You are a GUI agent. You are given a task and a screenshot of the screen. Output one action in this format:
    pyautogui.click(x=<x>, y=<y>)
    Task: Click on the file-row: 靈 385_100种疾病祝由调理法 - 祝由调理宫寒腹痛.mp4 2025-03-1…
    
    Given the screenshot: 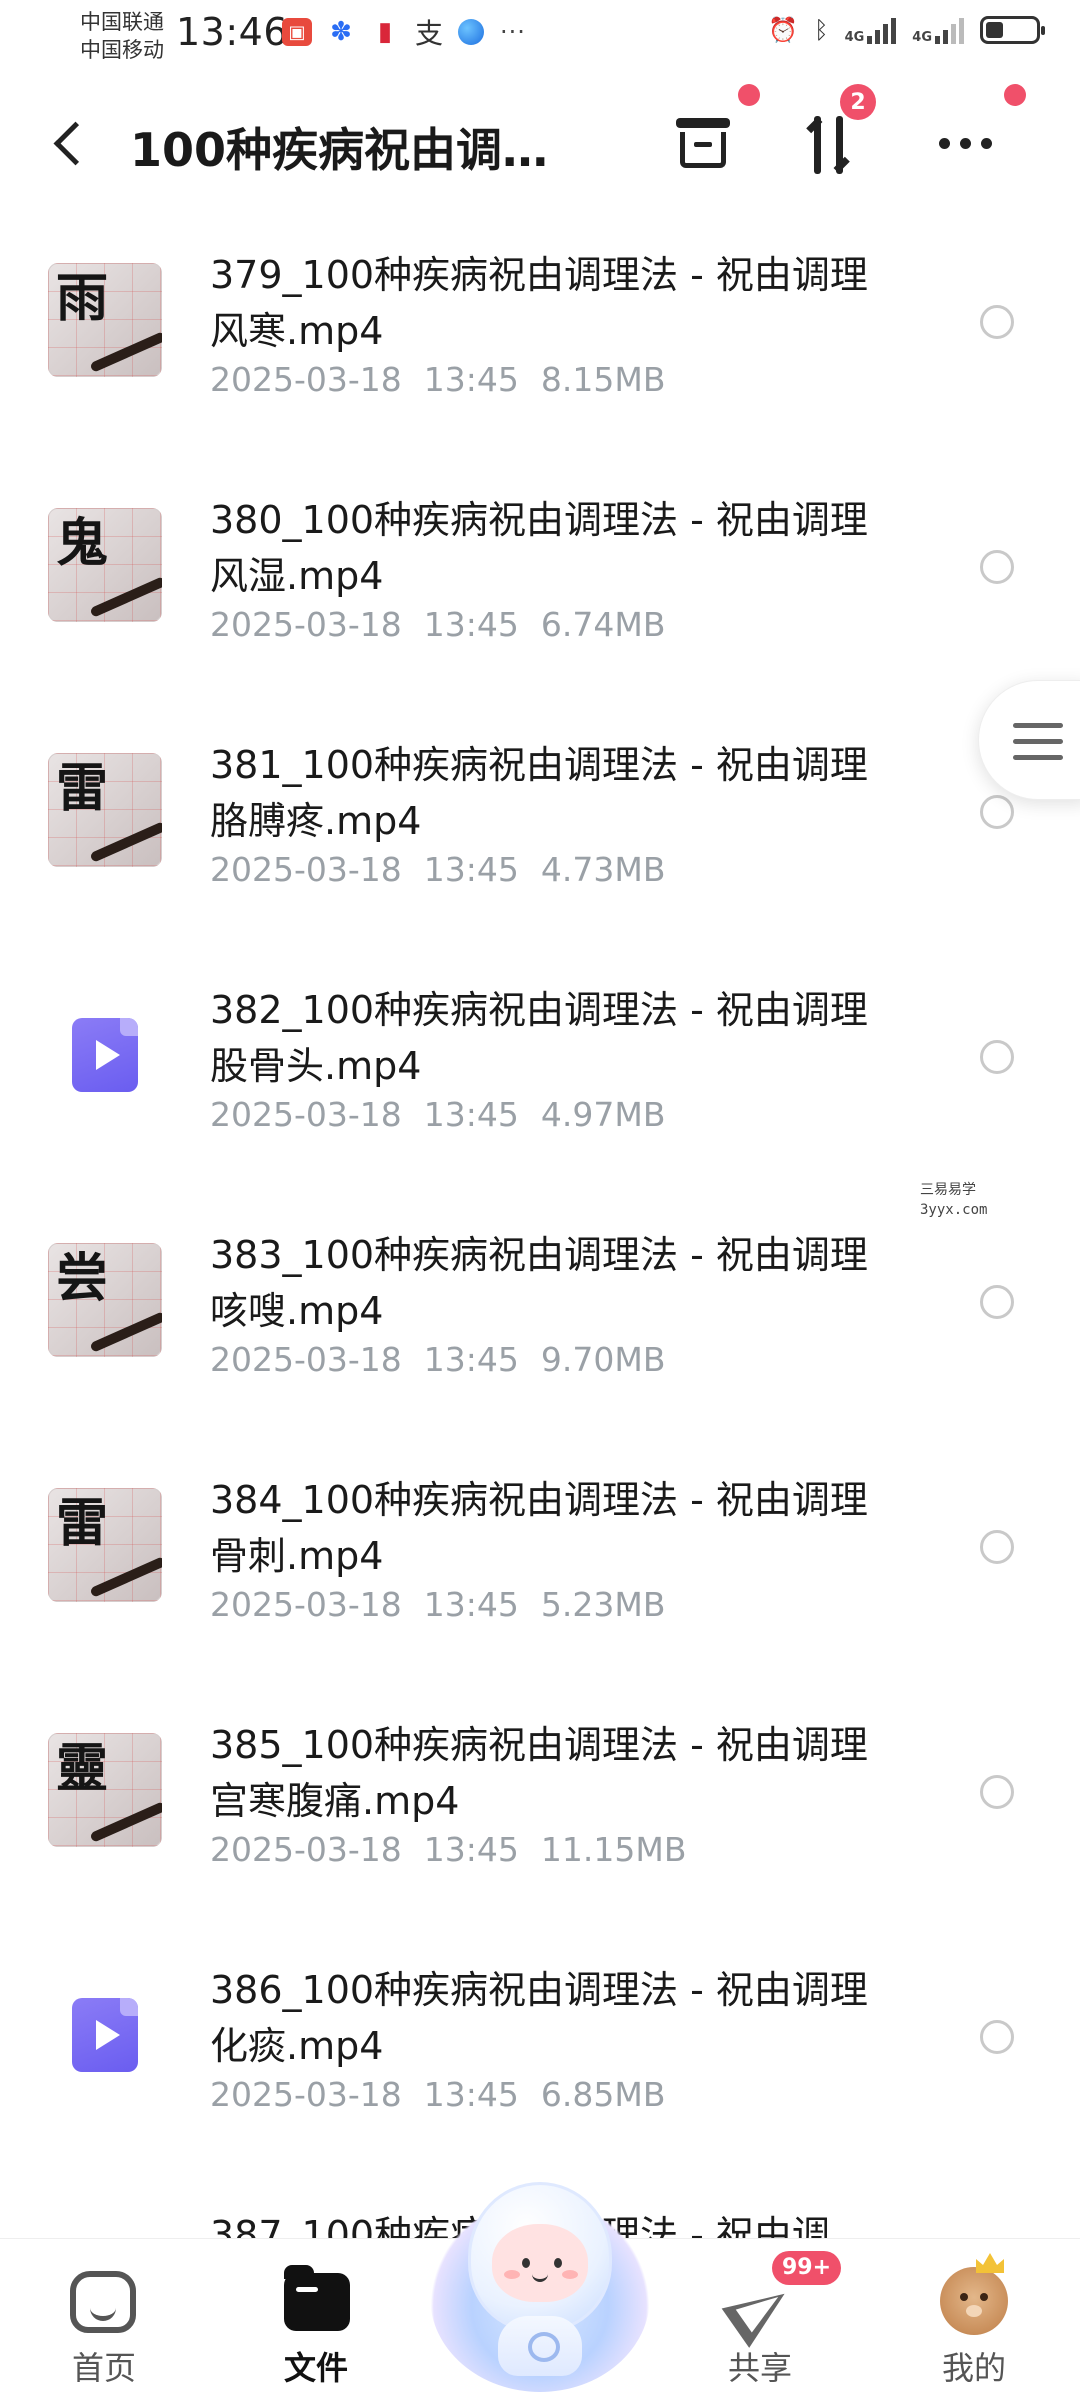 What is the action you would take?
    pyautogui.click(x=540, y=1817)
    